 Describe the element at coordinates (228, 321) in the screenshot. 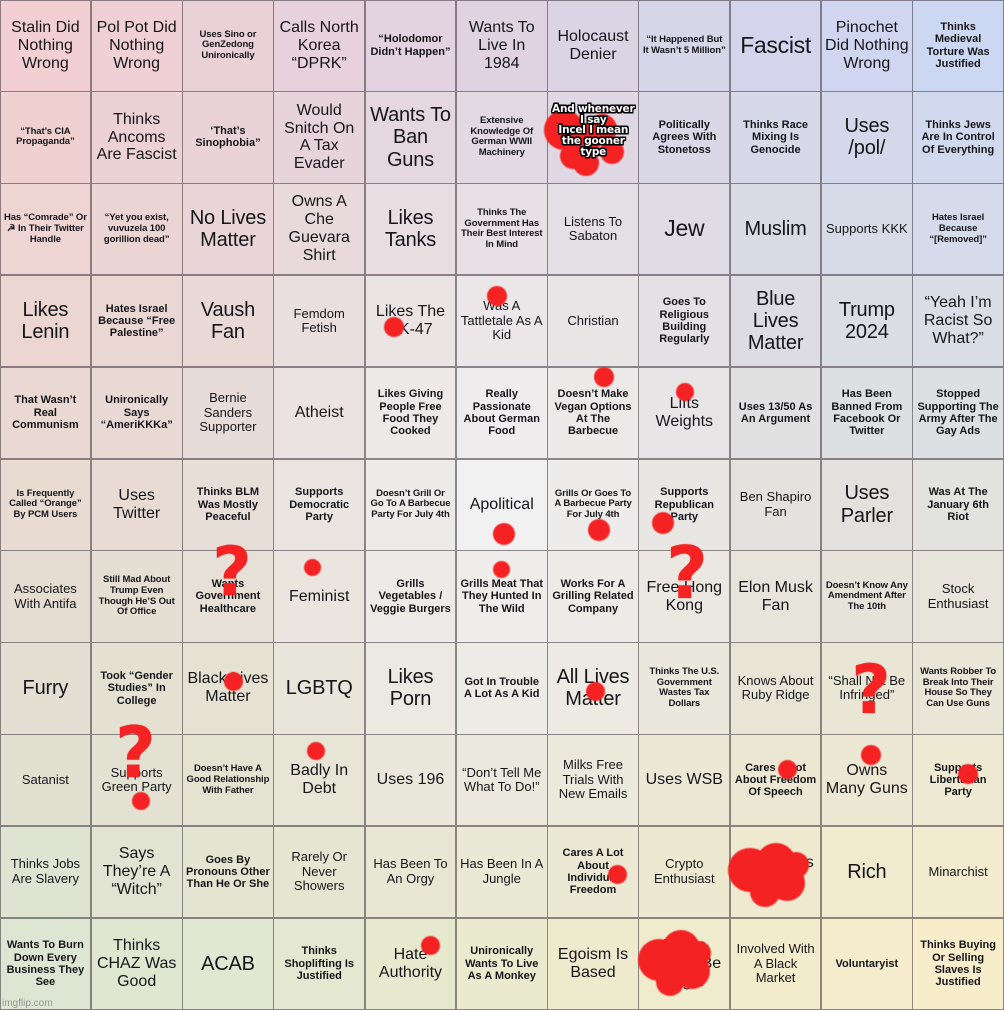

I see `bingo-cell: Vaush Fan` at that location.